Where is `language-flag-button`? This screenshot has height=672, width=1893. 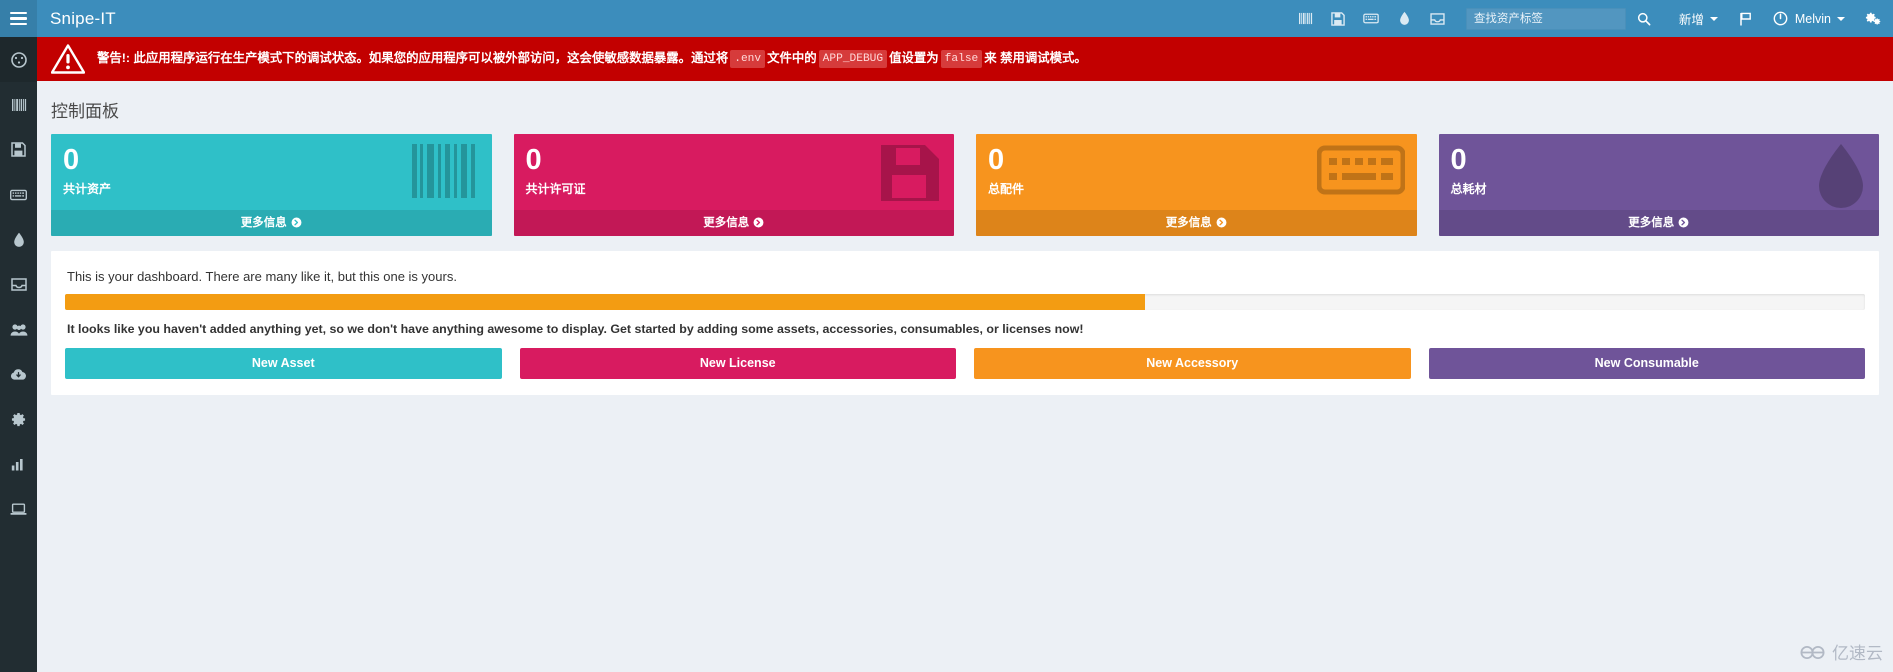 language-flag-button is located at coordinates (1745, 18).